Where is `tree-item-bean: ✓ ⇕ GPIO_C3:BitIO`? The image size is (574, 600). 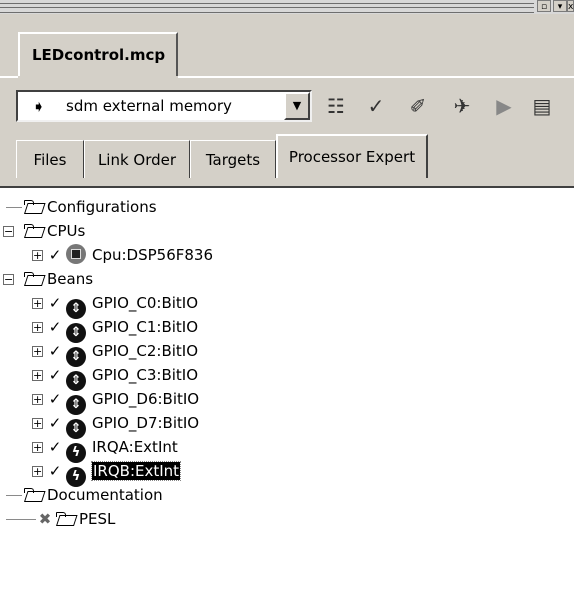 tree-item-bean: ✓ ⇕ GPIO_C3:BitIO is located at coordinates (123, 377).